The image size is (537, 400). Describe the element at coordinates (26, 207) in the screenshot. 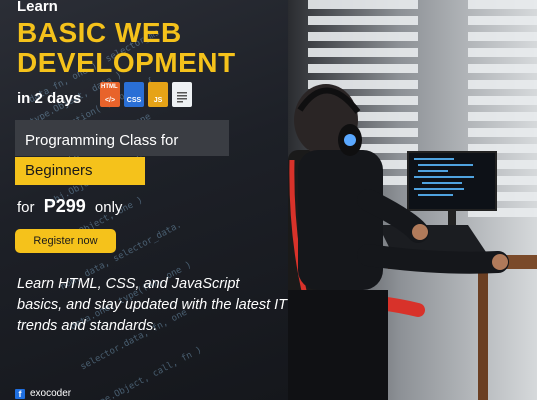

I see `price-prefix: for` at that location.